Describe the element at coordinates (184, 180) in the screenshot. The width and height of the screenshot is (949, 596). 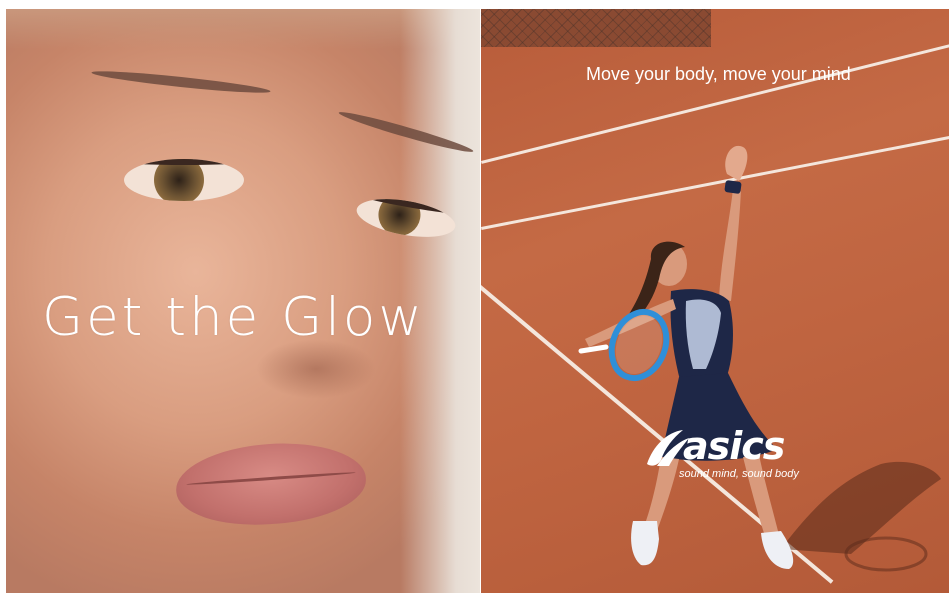
I see `left-eye` at that location.